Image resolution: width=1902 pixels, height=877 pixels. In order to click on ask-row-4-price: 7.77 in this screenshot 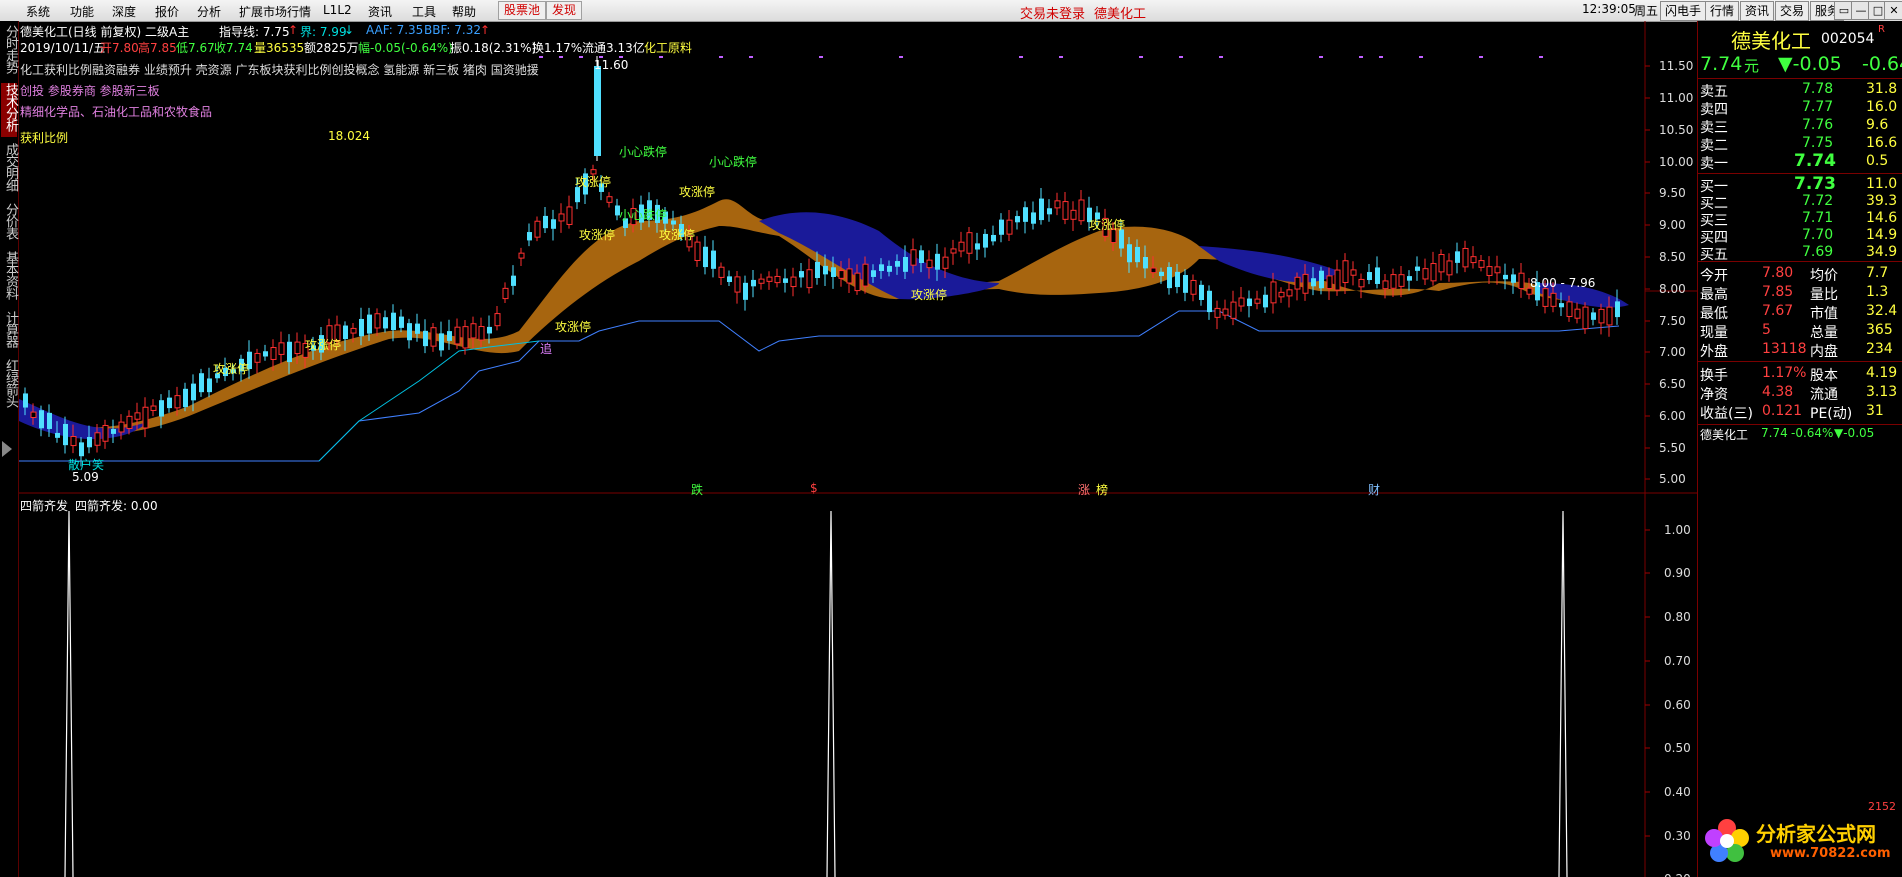, I will do `click(1817, 107)`.